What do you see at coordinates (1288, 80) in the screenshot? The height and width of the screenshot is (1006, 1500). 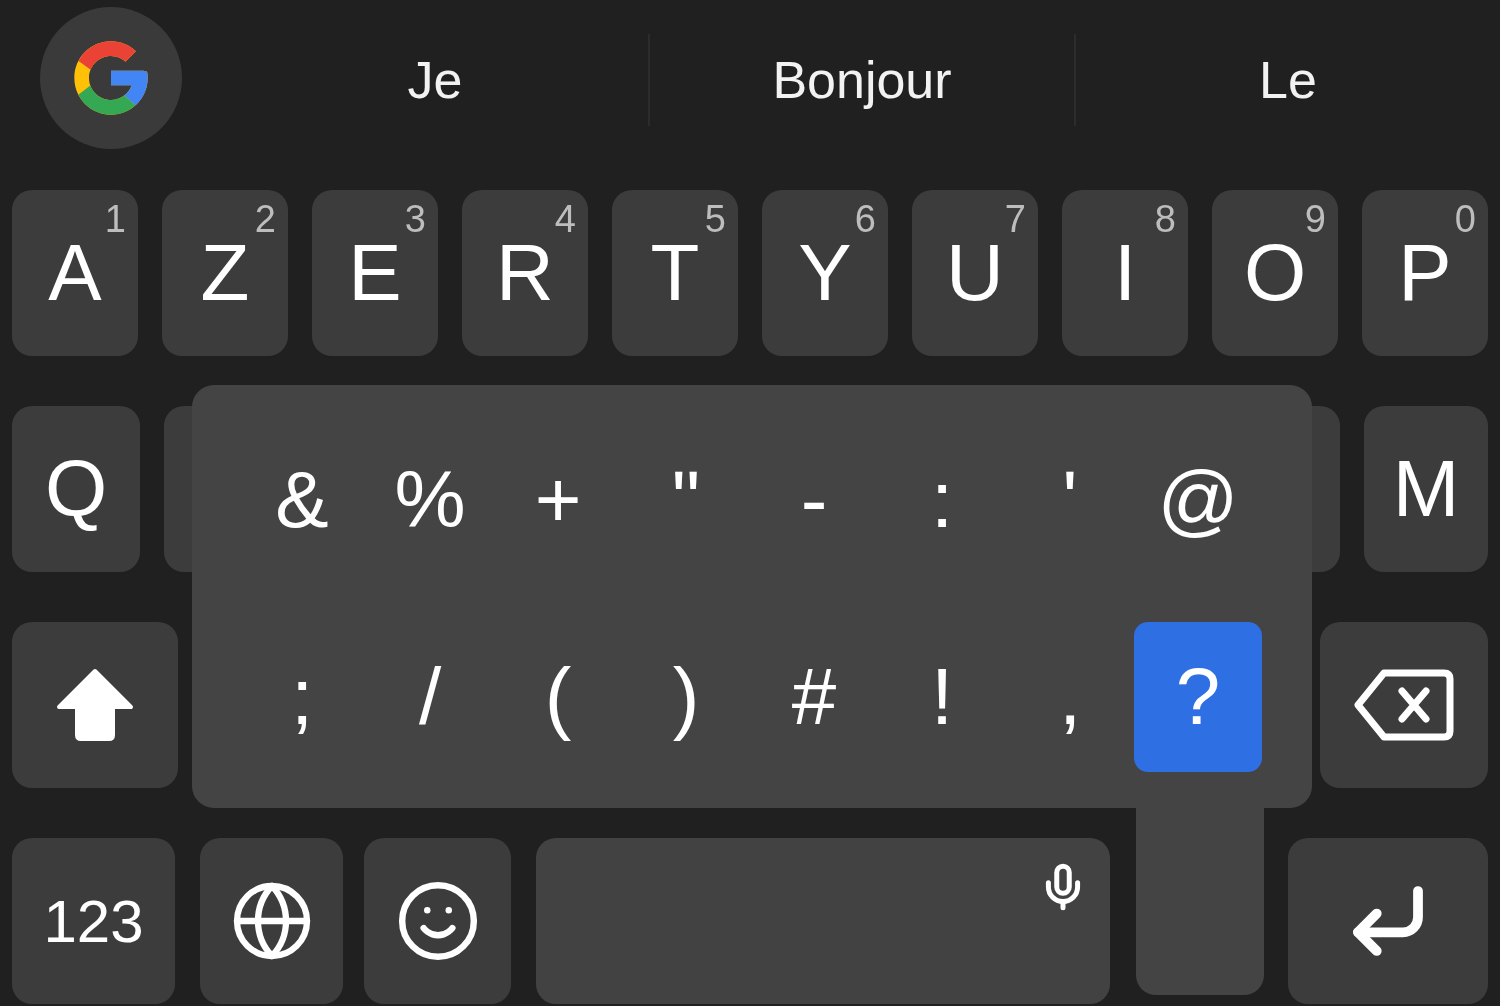 I see `suggestion: Le` at bounding box center [1288, 80].